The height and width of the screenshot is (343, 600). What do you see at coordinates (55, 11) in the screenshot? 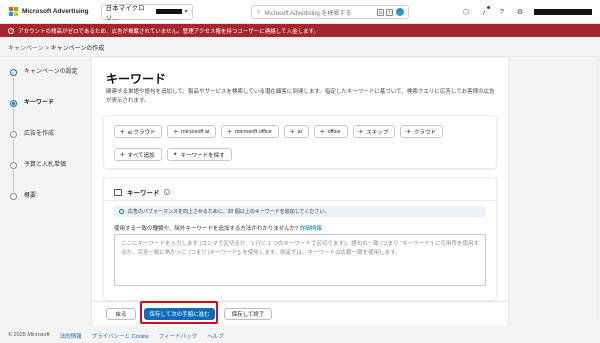
I see `brand-name: Microsoft Advertising` at bounding box center [55, 11].